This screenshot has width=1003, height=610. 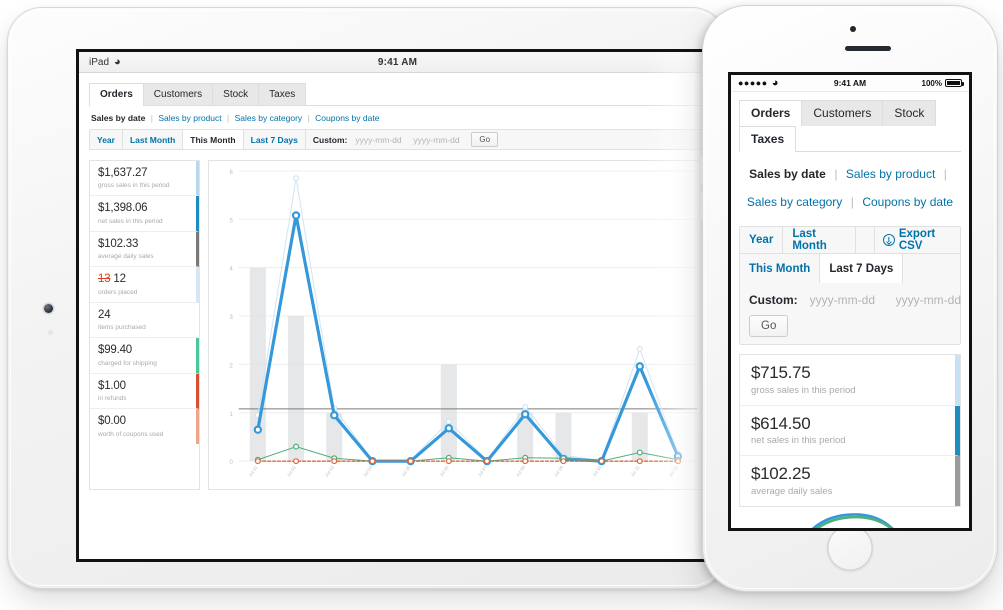 I want to click on iphone-camera-icon, so click(x=822, y=48).